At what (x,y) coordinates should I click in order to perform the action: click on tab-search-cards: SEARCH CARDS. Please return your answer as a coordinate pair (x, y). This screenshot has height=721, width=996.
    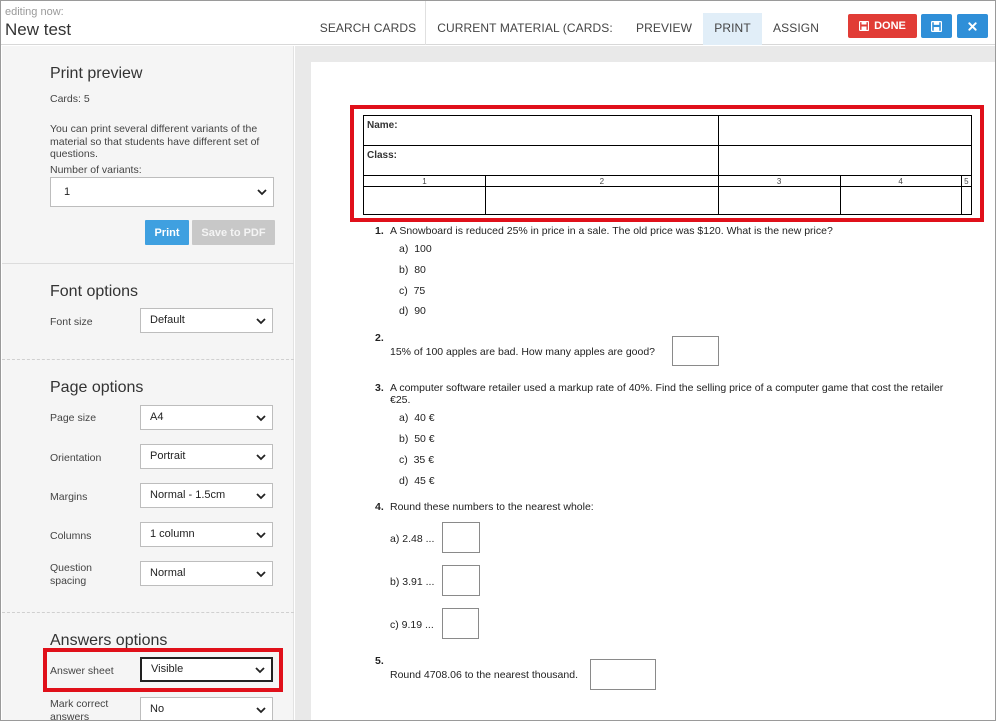
    Looking at the image, I should click on (368, 29).